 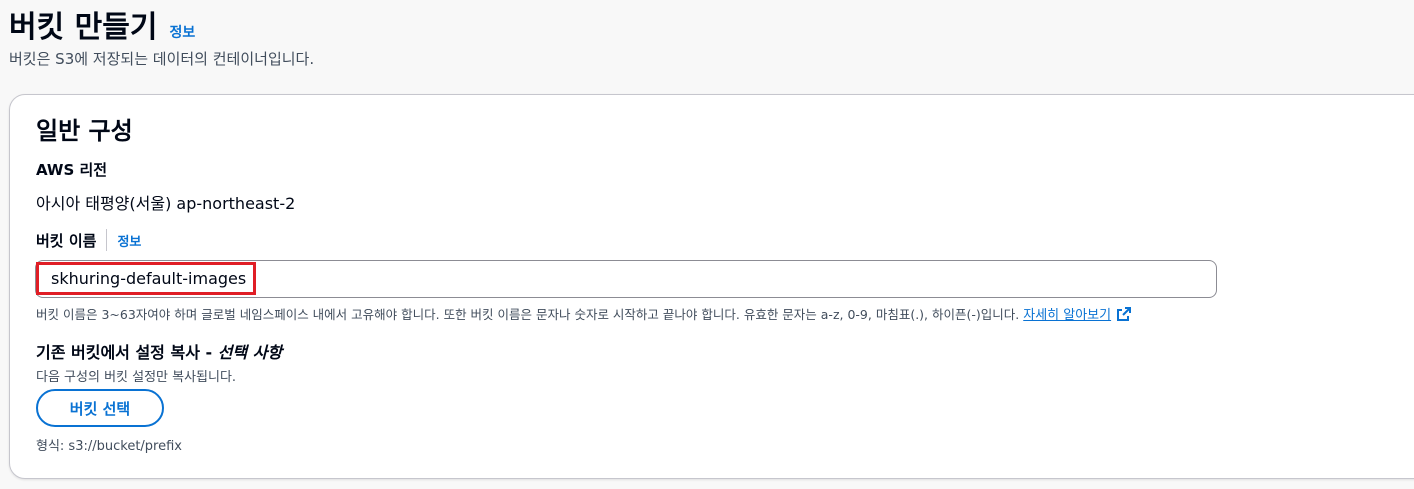 What do you see at coordinates (166, 203) in the screenshot?
I see `region-value: 아시아 태평양(서울) ap-northeast-2` at bounding box center [166, 203].